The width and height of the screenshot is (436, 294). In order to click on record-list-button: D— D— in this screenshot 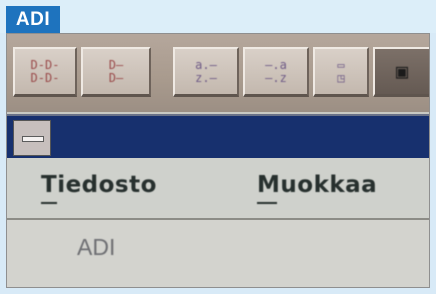, I will do `click(116, 72)`.